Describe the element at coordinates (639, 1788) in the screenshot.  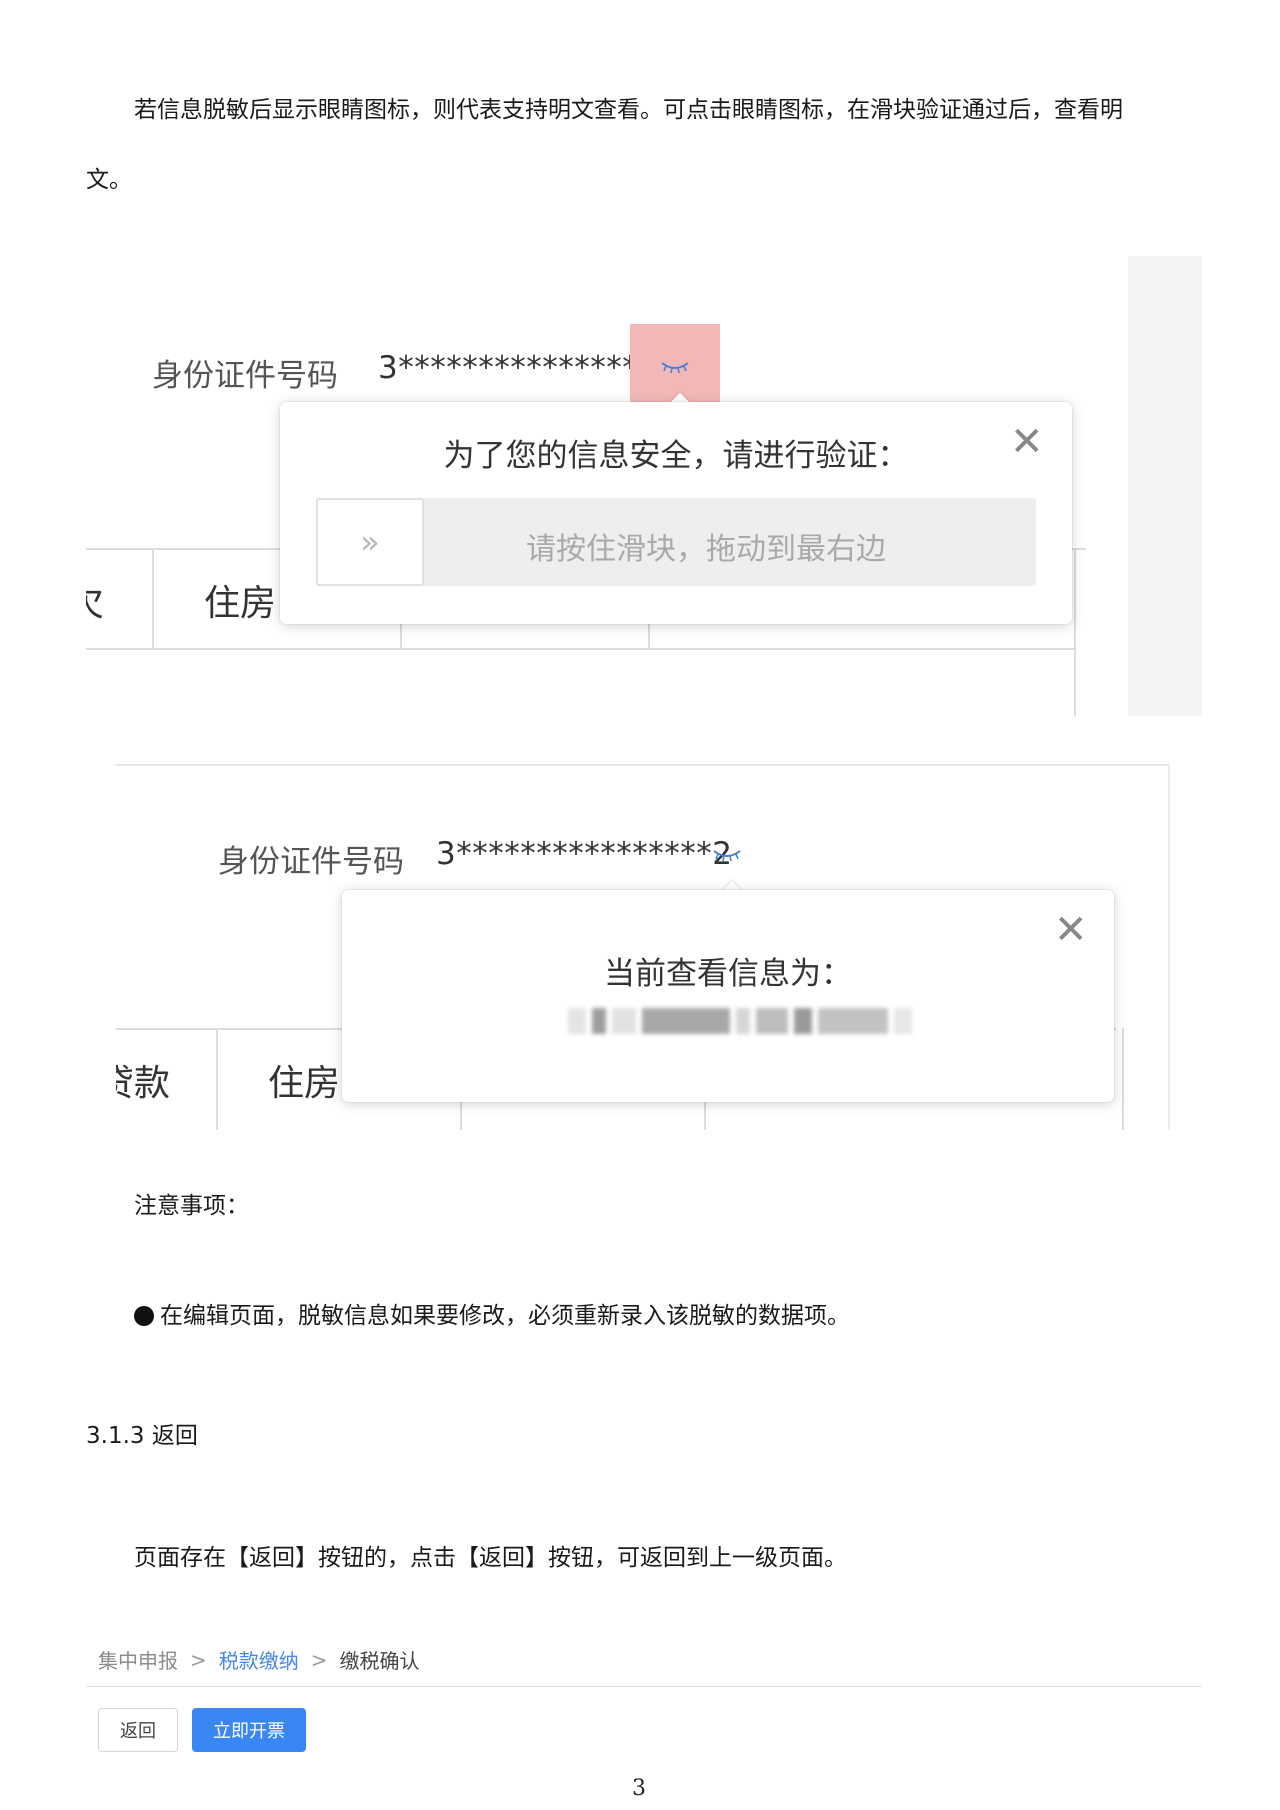
I see `page-number: 3` at that location.